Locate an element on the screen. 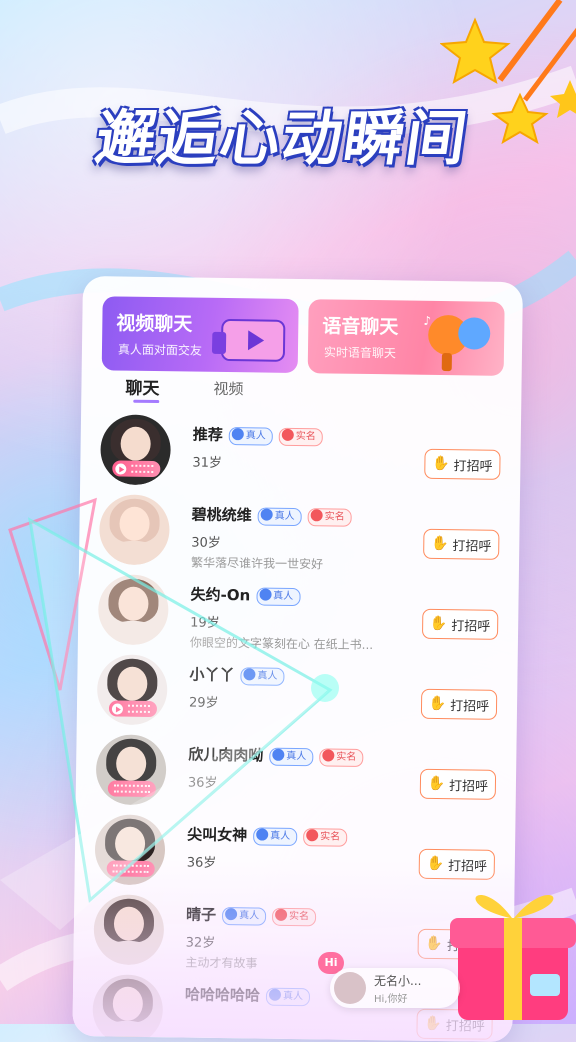  video-camera-icon is located at coordinates (252, 336).